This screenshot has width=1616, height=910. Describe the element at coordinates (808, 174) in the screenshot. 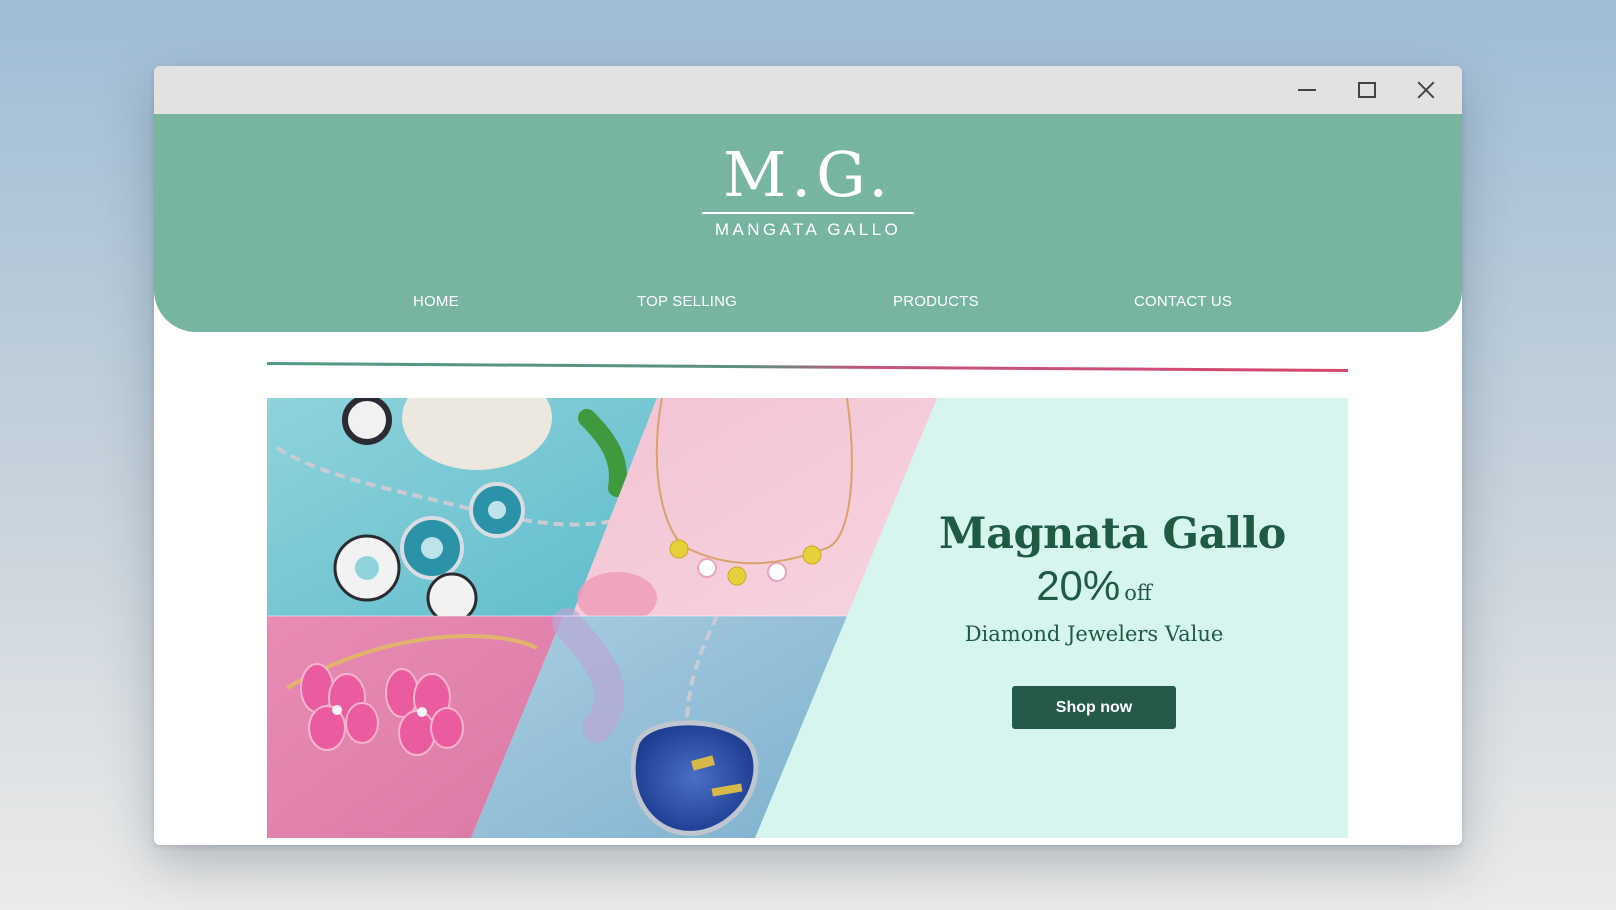

I see `logo-monogram: M.G.` at that location.